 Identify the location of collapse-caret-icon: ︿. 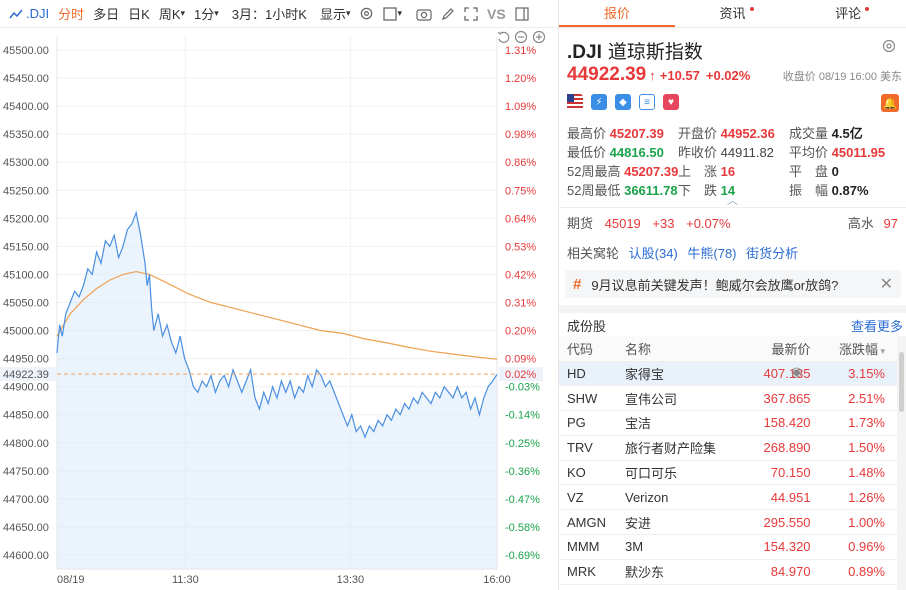
(732, 200).